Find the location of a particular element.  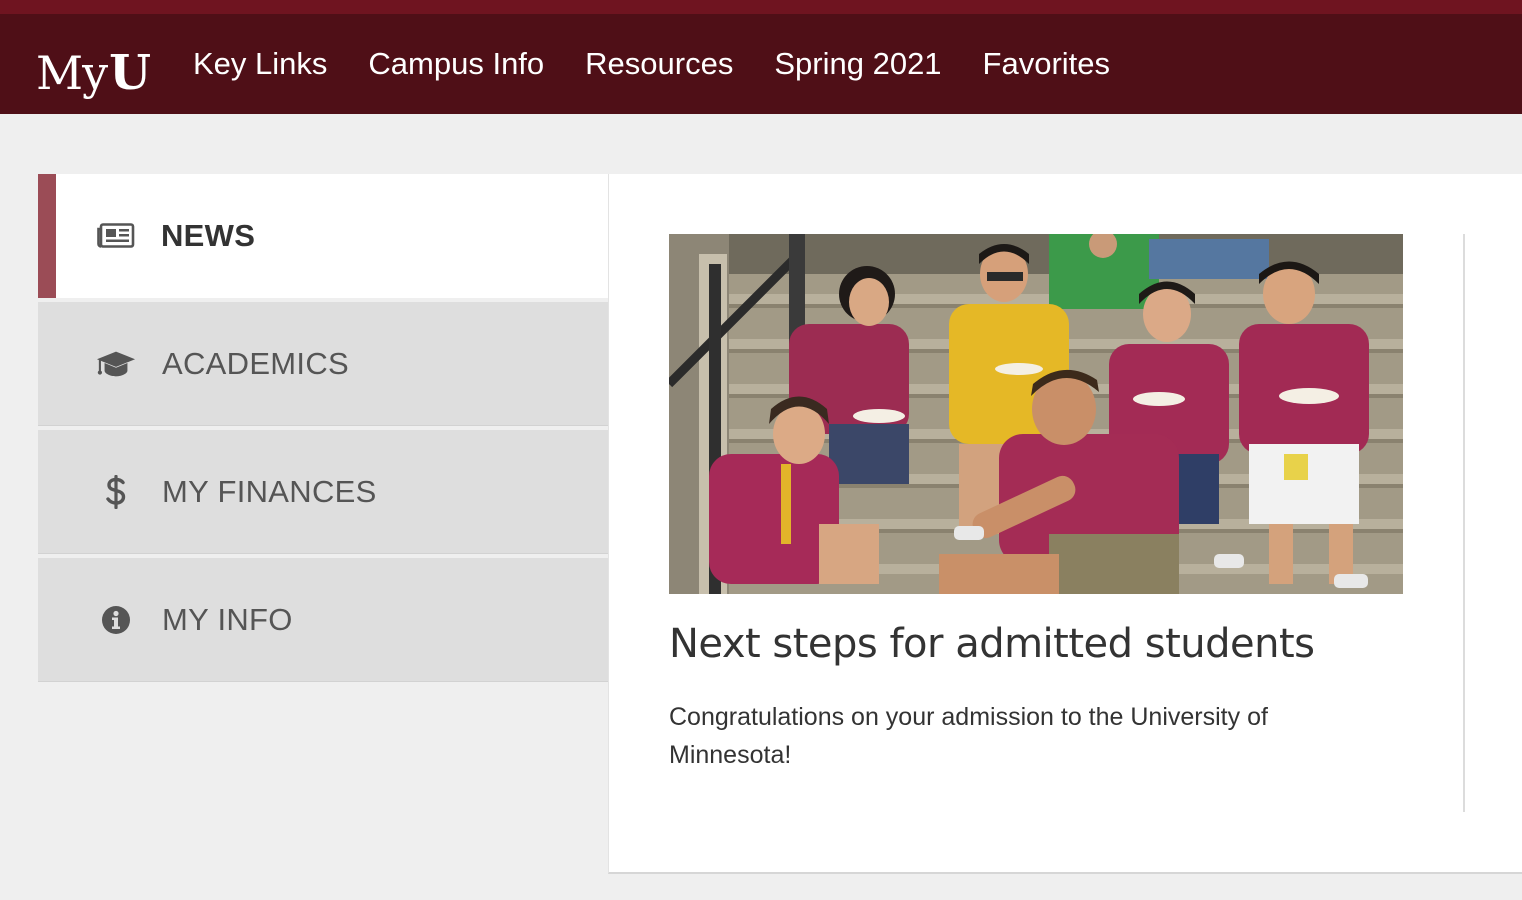

nav-favorites: Favorites is located at coordinates (1046, 64).